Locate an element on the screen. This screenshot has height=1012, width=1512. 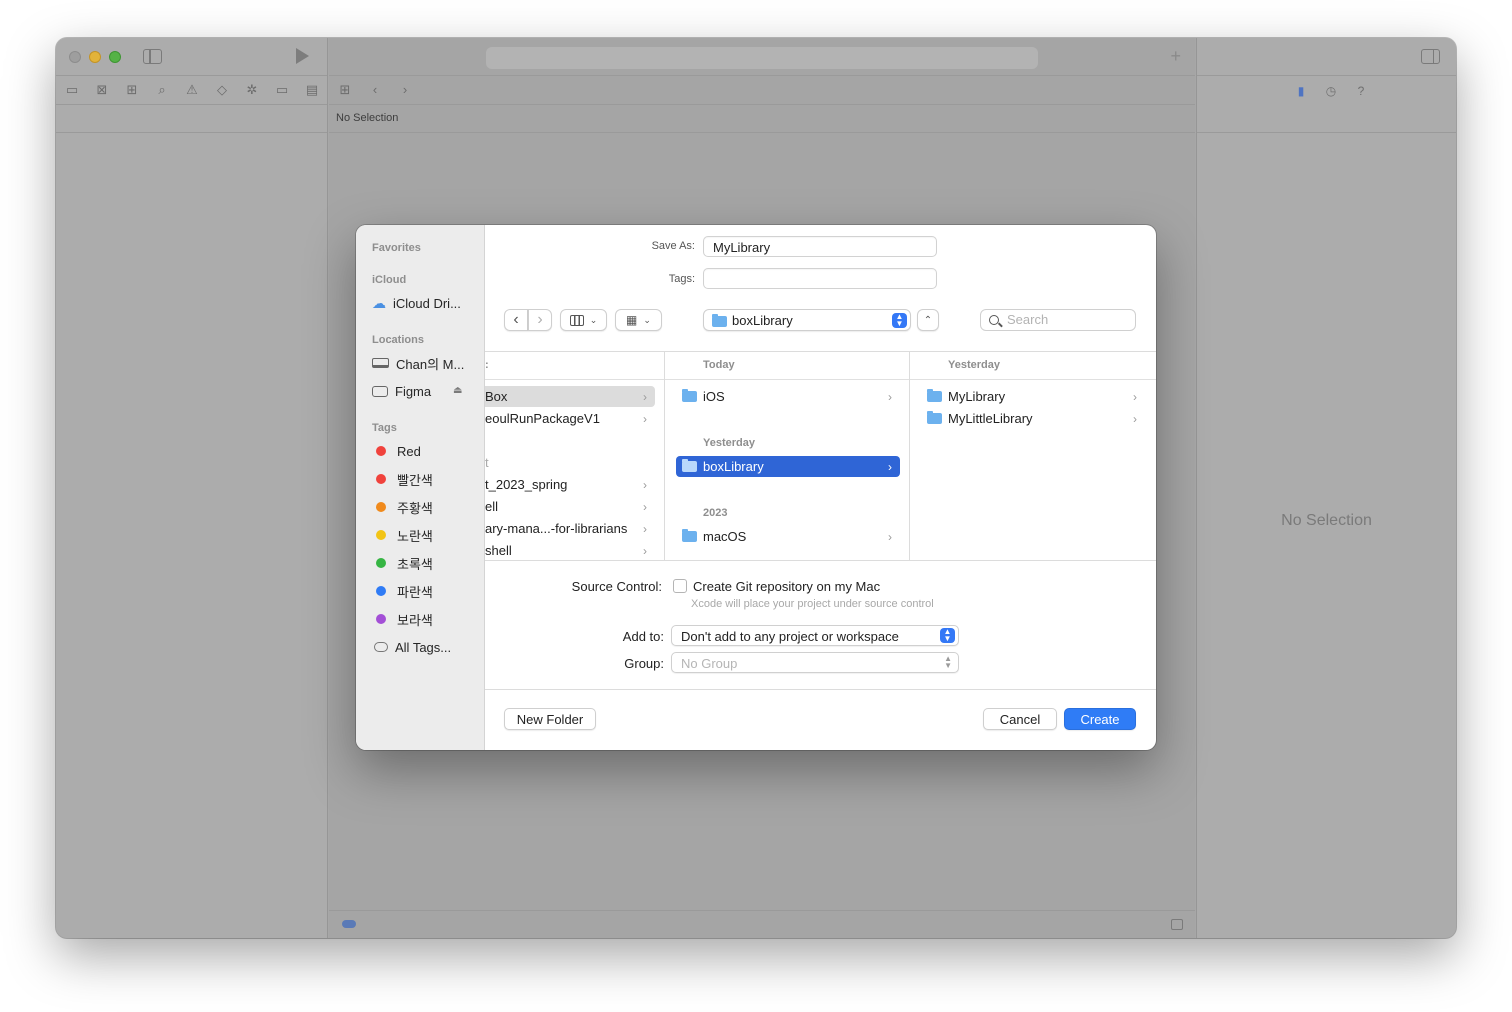
symbol-icon: ⊞ is located at coordinates (132, 90).